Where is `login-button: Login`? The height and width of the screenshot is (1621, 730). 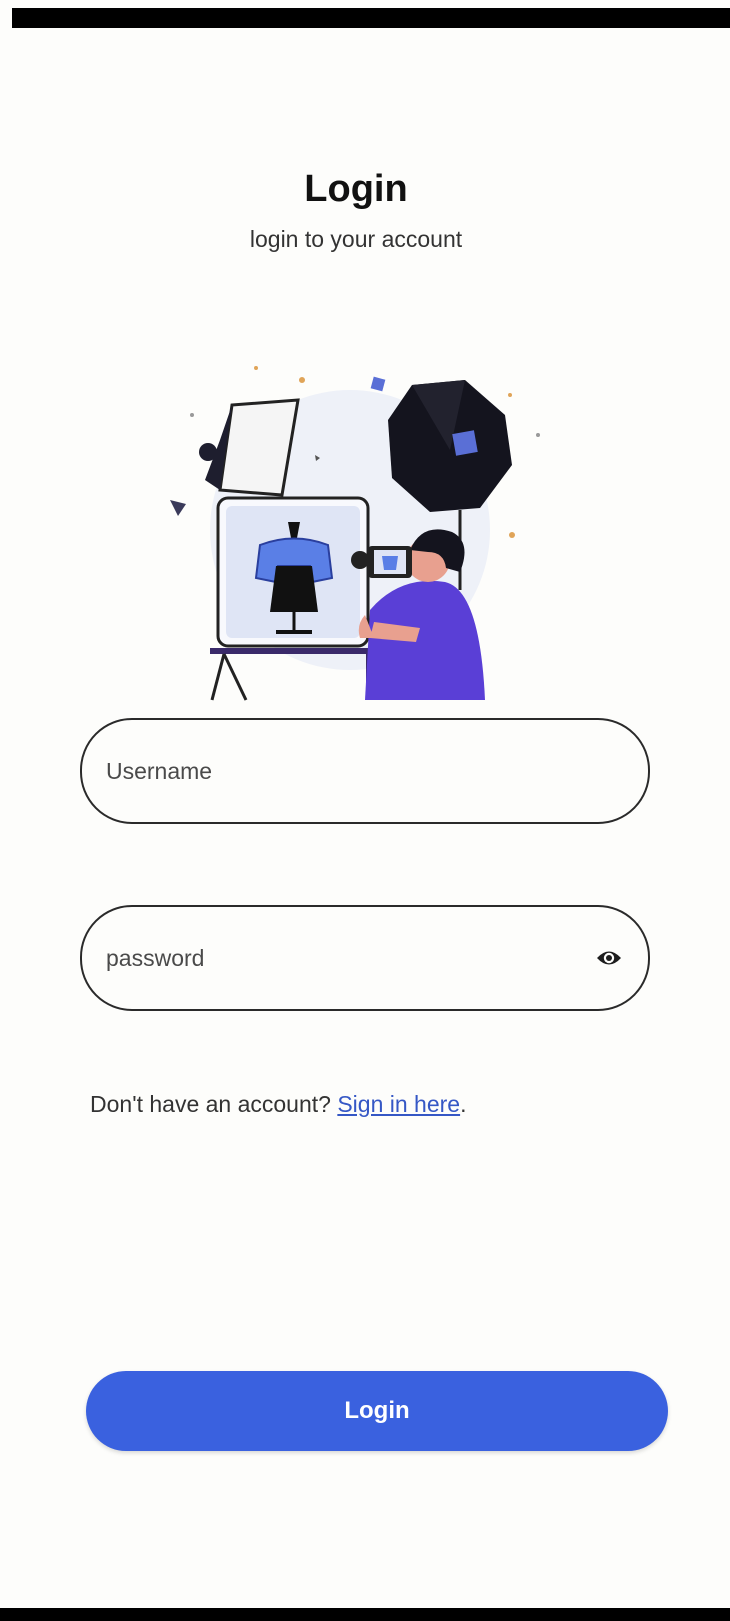 login-button: Login is located at coordinates (377, 1411).